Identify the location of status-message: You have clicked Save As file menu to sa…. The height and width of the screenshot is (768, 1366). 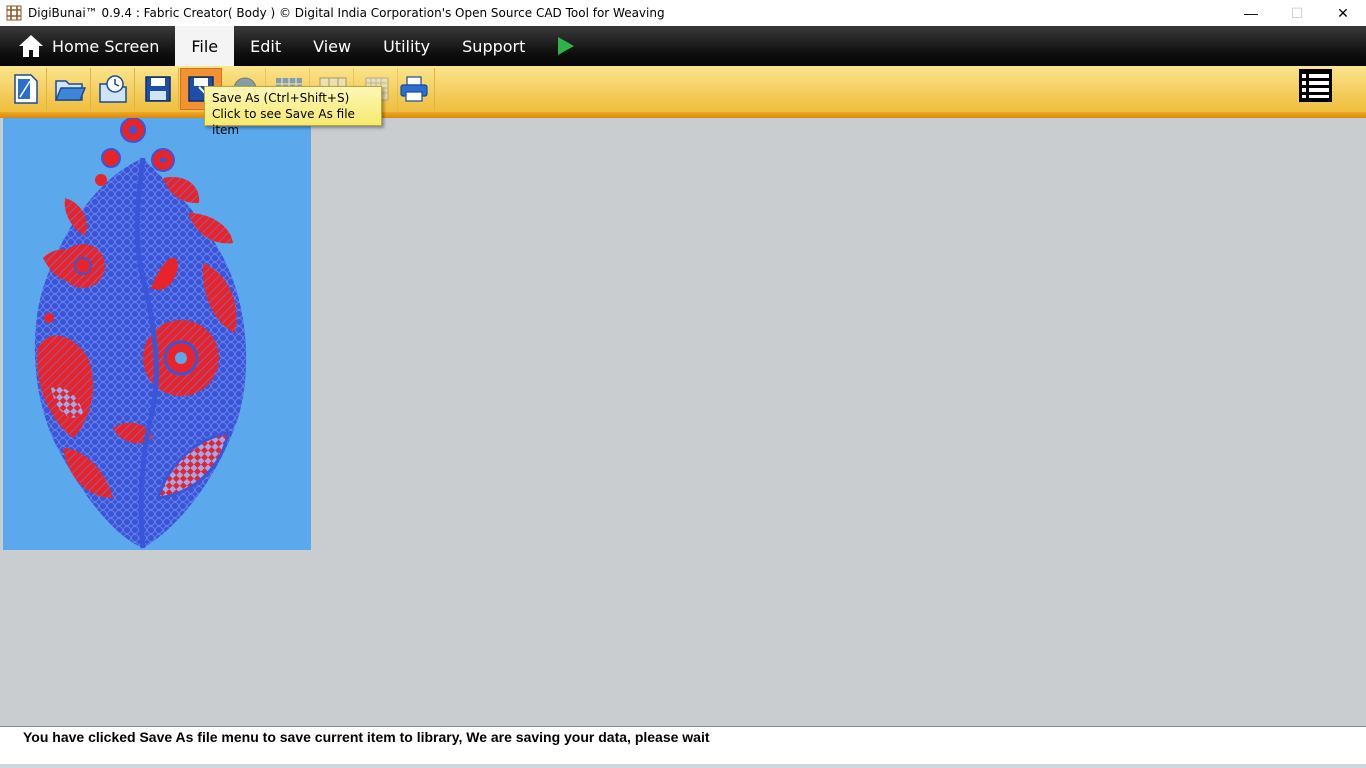
(366, 737).